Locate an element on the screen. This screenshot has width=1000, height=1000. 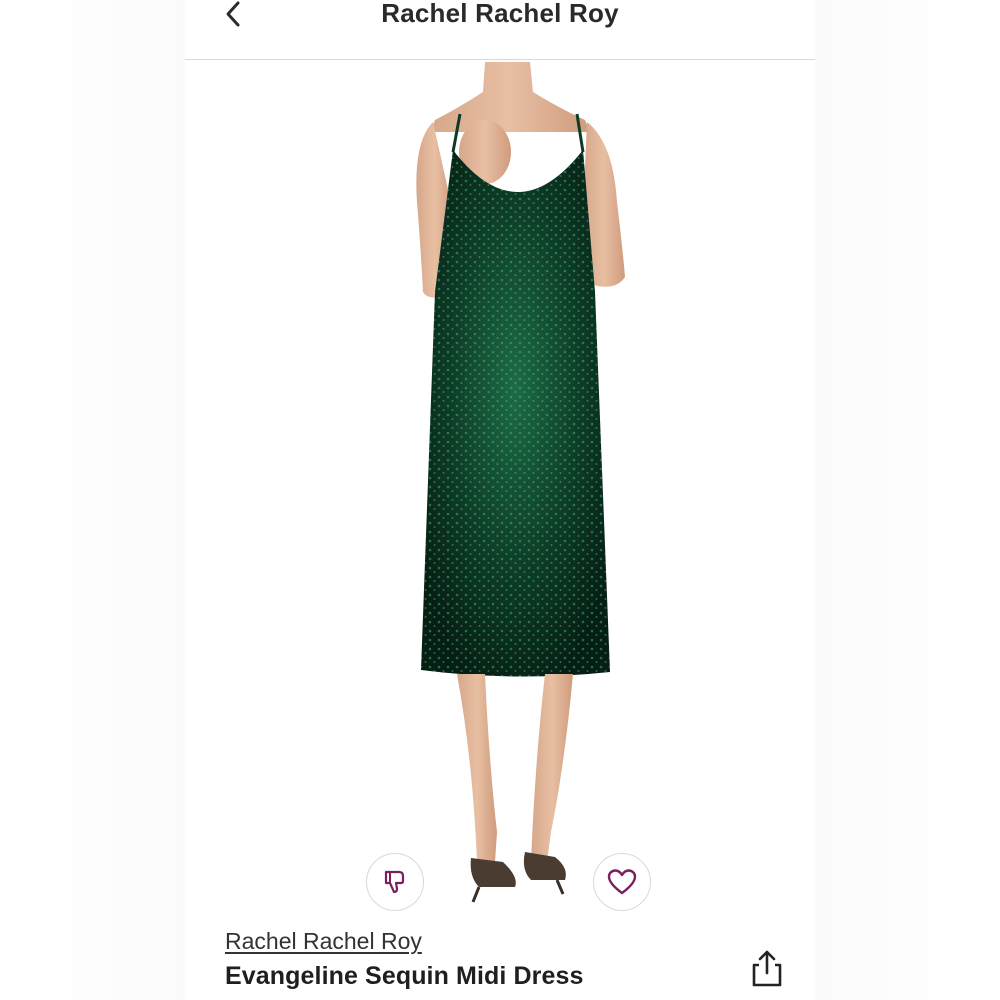
product-title: Evangeline Sequin Midi Dress is located at coordinates (404, 976).